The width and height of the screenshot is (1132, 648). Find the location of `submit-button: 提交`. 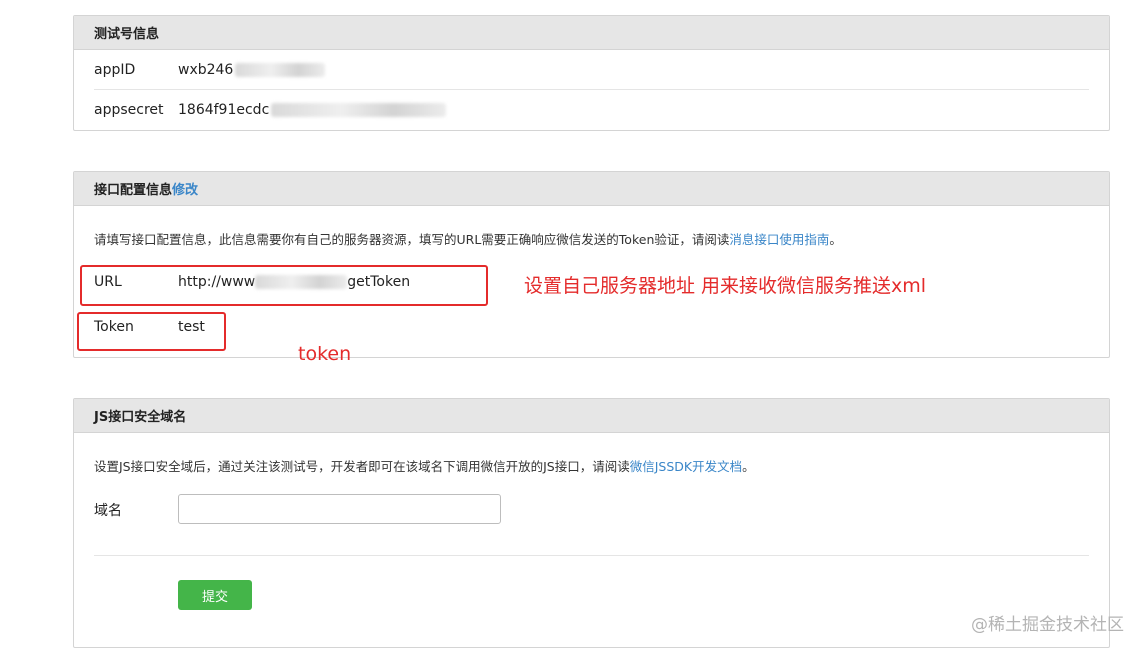

submit-button: 提交 is located at coordinates (215, 595).